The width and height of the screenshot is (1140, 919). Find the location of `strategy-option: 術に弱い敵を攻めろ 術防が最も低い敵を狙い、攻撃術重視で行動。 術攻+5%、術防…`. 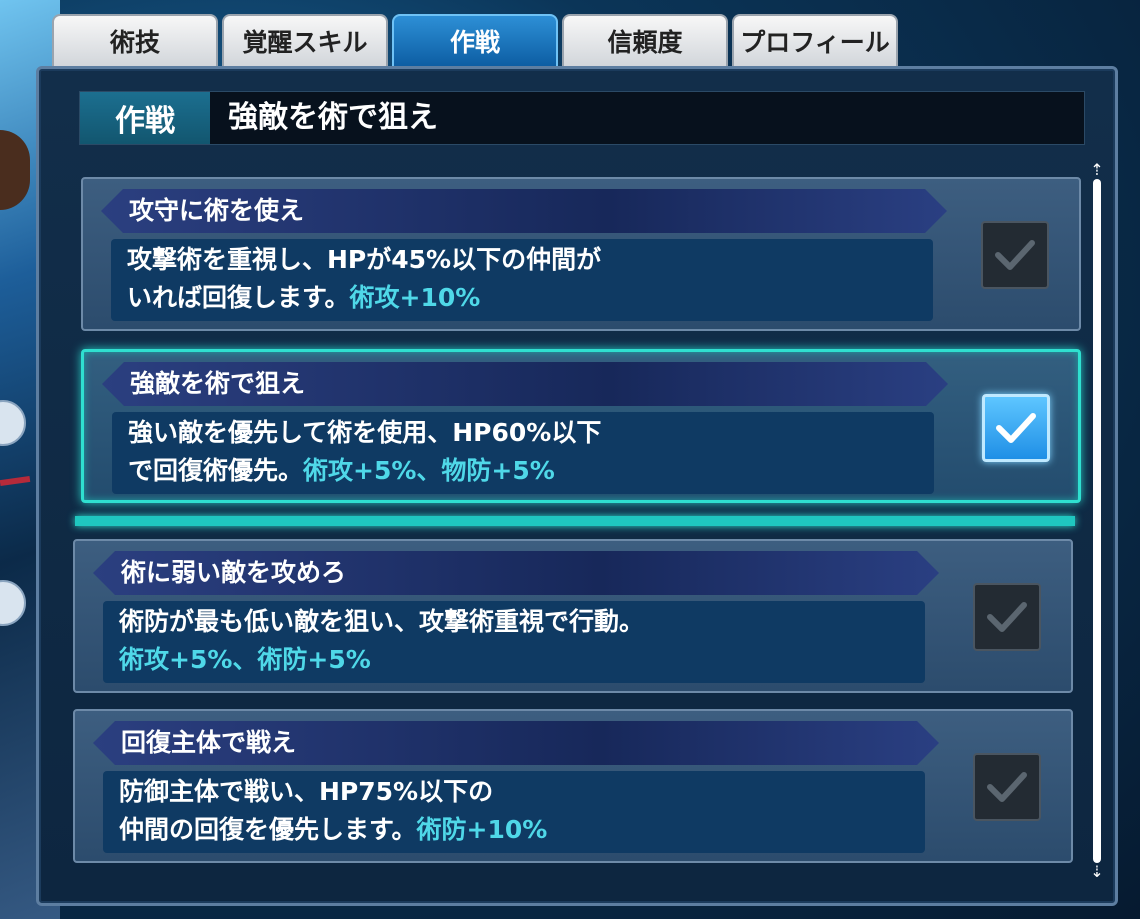

strategy-option: 術に弱い敵を攻めろ 術防が最も低い敵を狙い、攻撃術重視で行動。 術攻+5%、術防… is located at coordinates (573, 616).